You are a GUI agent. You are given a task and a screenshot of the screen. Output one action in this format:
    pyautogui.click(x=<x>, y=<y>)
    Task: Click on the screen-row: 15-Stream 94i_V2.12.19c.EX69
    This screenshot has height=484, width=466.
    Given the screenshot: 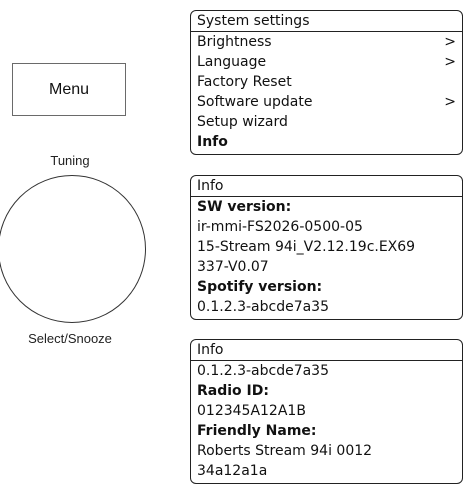 What is the action you would take?
    pyautogui.click(x=326, y=247)
    